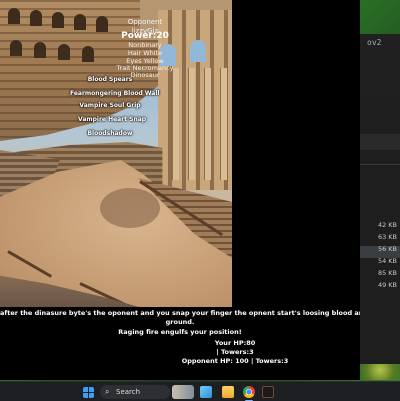 Image resolution: width=400 pixels, height=401 pixels. I want to click on file-size: 42 KB, so click(387, 225).